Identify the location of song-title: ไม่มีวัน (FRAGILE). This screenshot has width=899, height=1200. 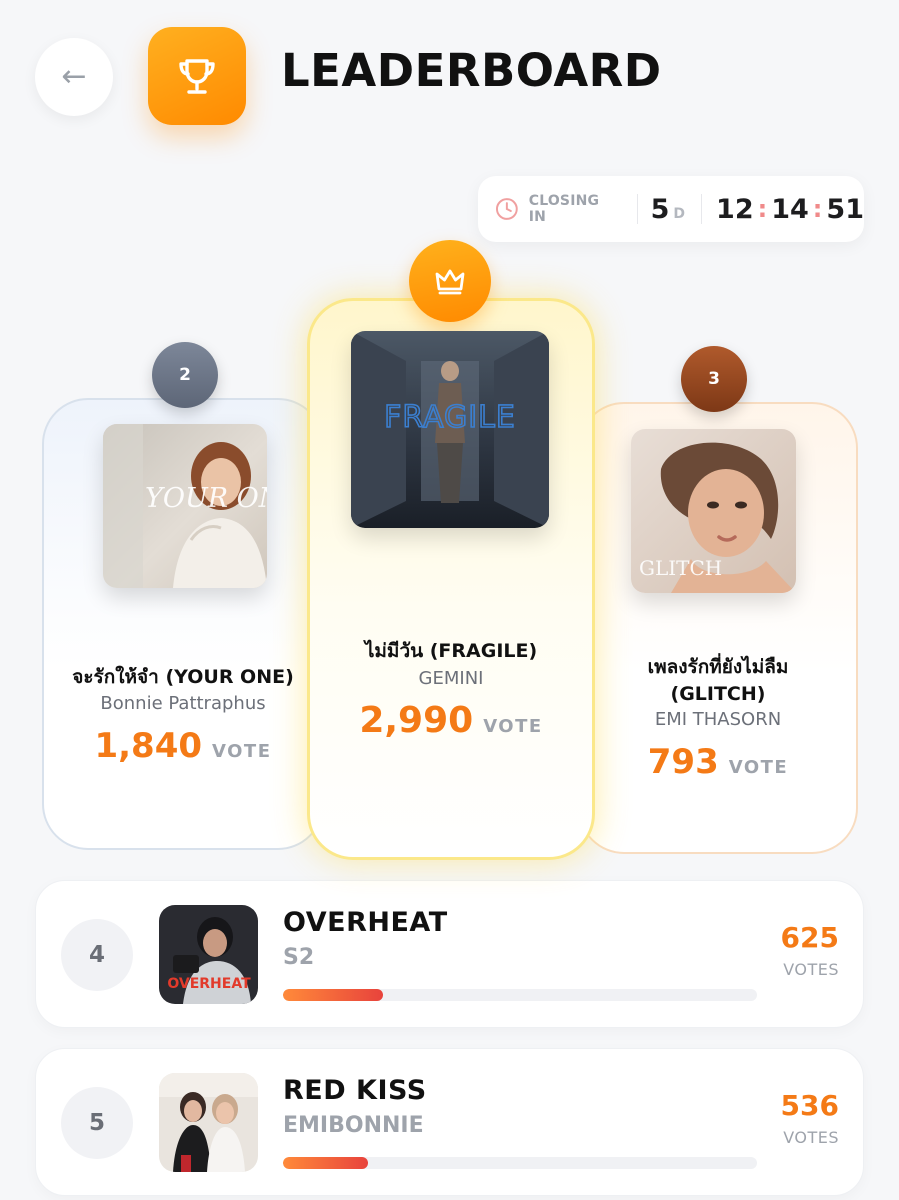
(451, 651).